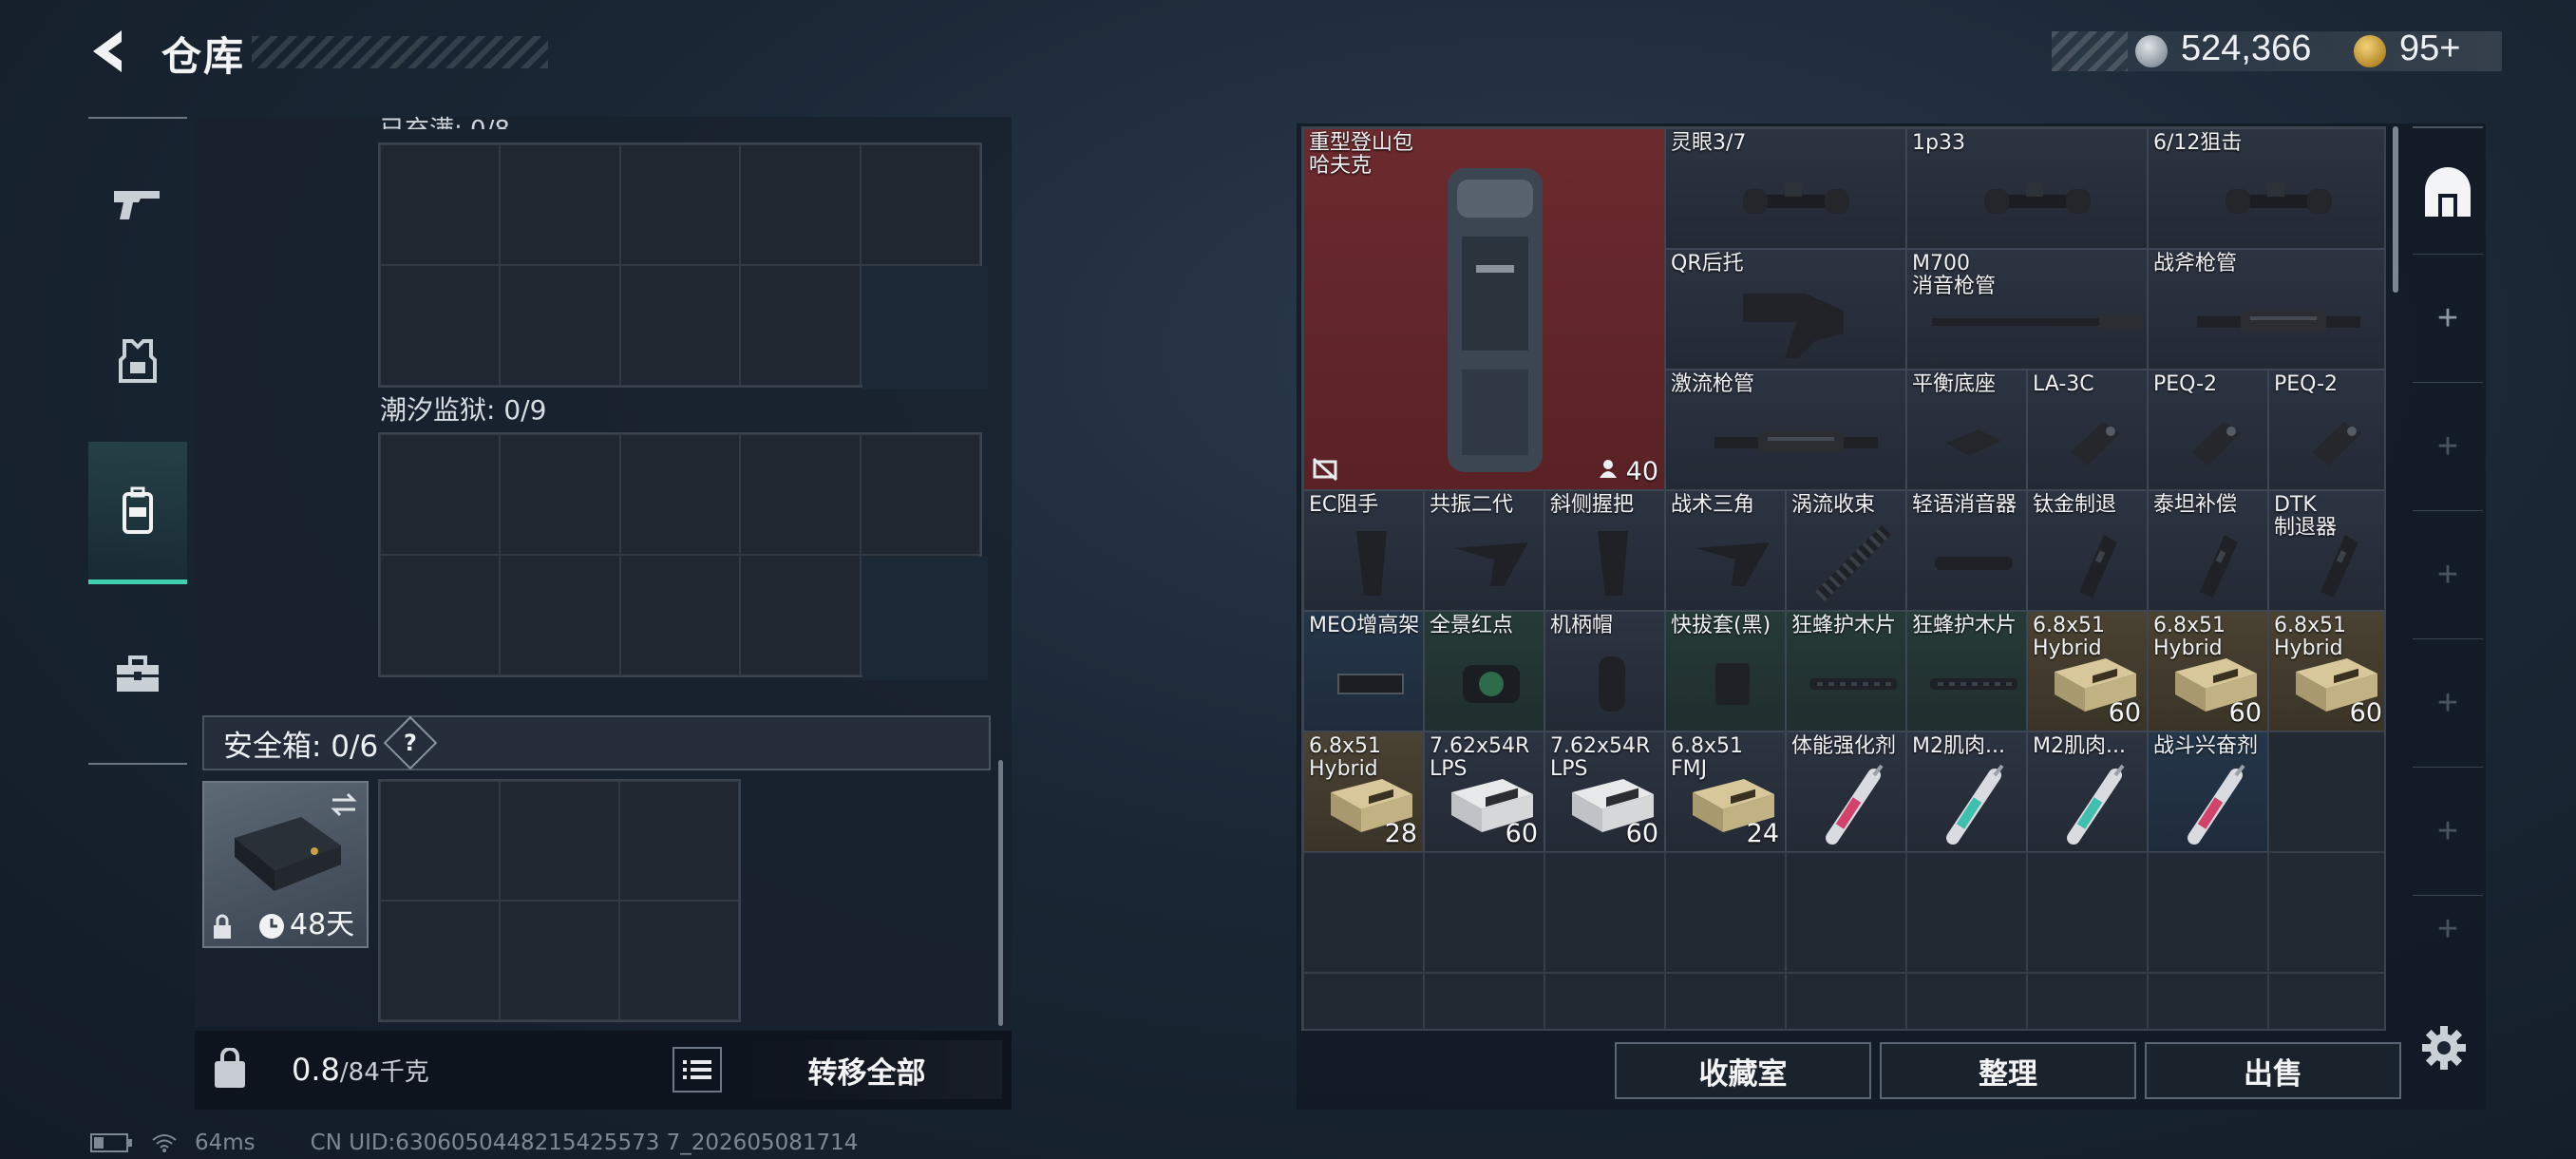  Describe the element at coordinates (1762, 833) in the screenshot. I see `item-count: 24` at that location.